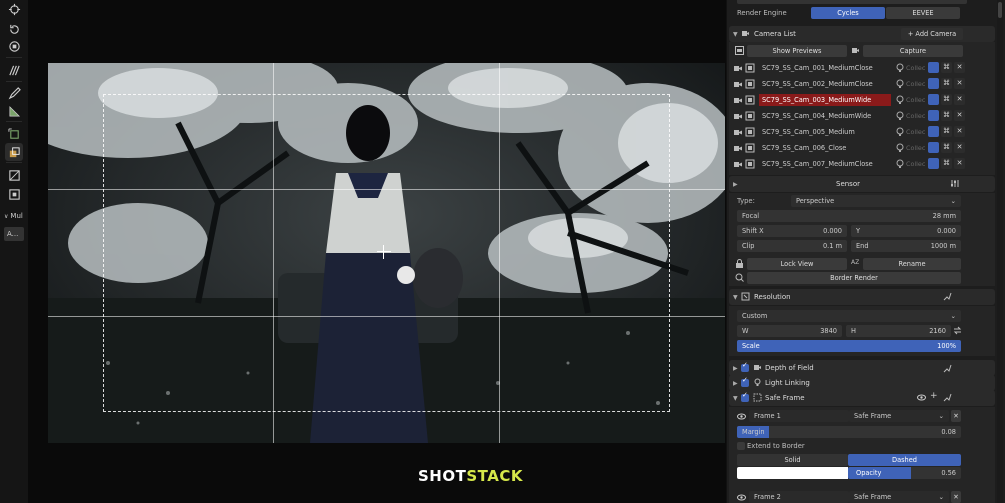 This screenshot has width=1005, height=503. I want to click on lock-view-button: Lock View, so click(797, 264).